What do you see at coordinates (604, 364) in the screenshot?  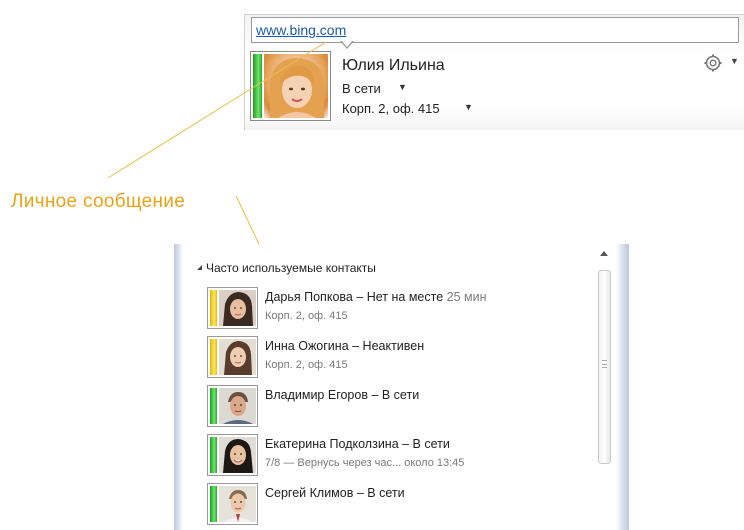 I see `scrollbar-grip` at bounding box center [604, 364].